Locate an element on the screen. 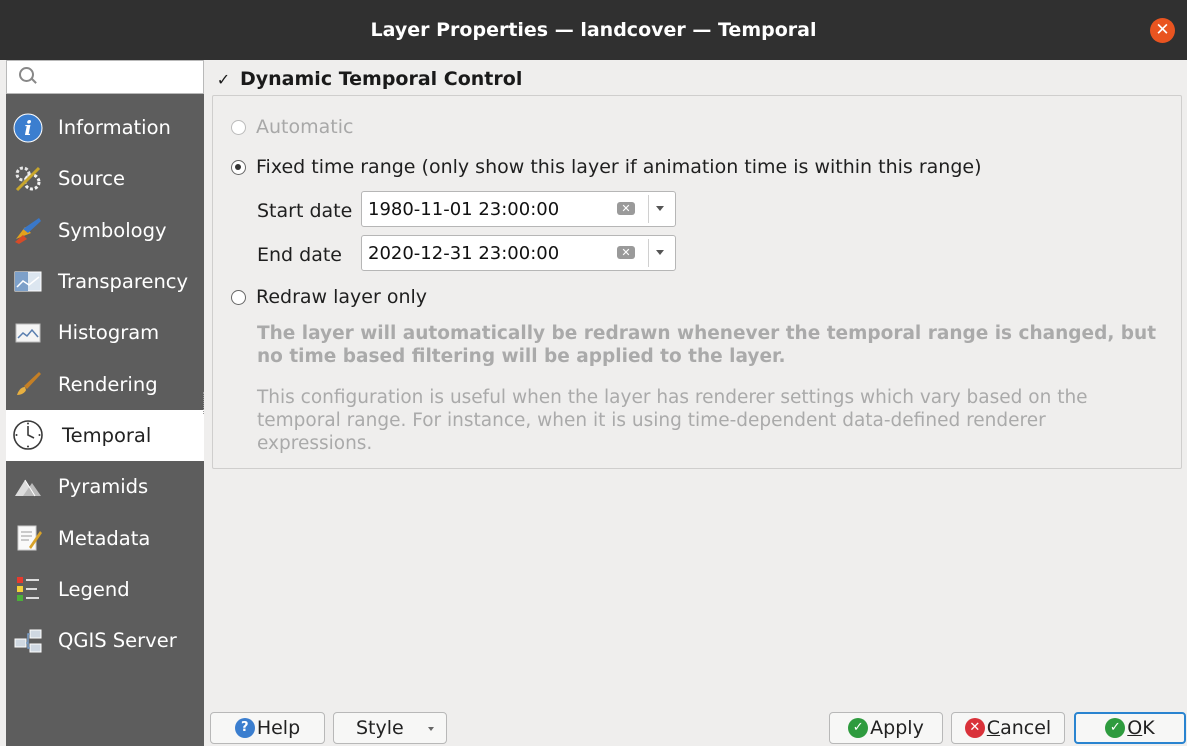 Image resolution: width=1187 pixels, height=746 pixels. sidebar-item-label: Pyramids is located at coordinates (103, 487).